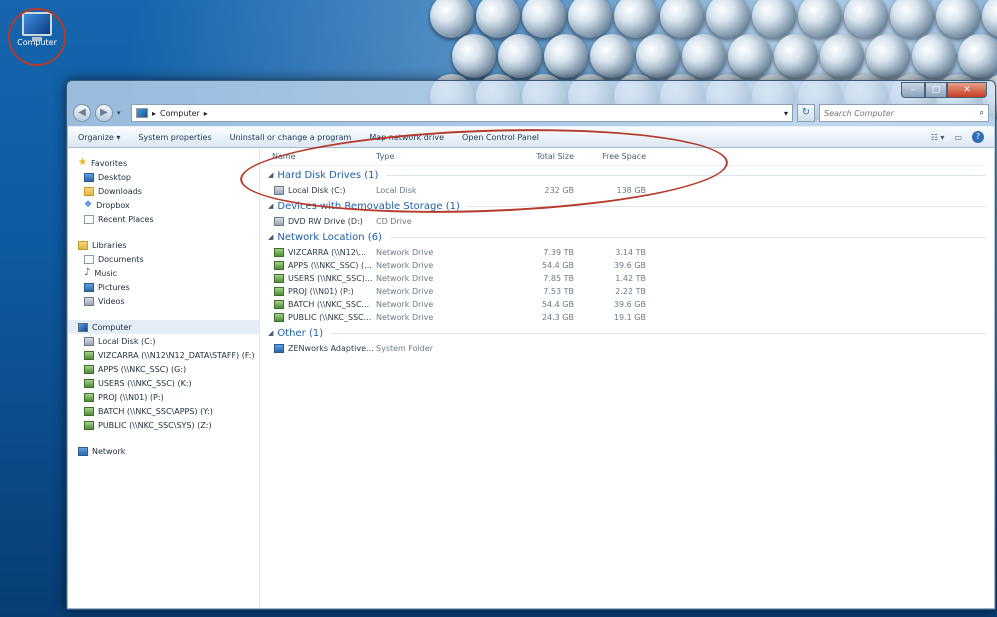 Image resolution: width=997 pixels, height=617 pixels. What do you see at coordinates (168, 287) in the screenshot?
I see `nav-pictures: Pictures` at bounding box center [168, 287].